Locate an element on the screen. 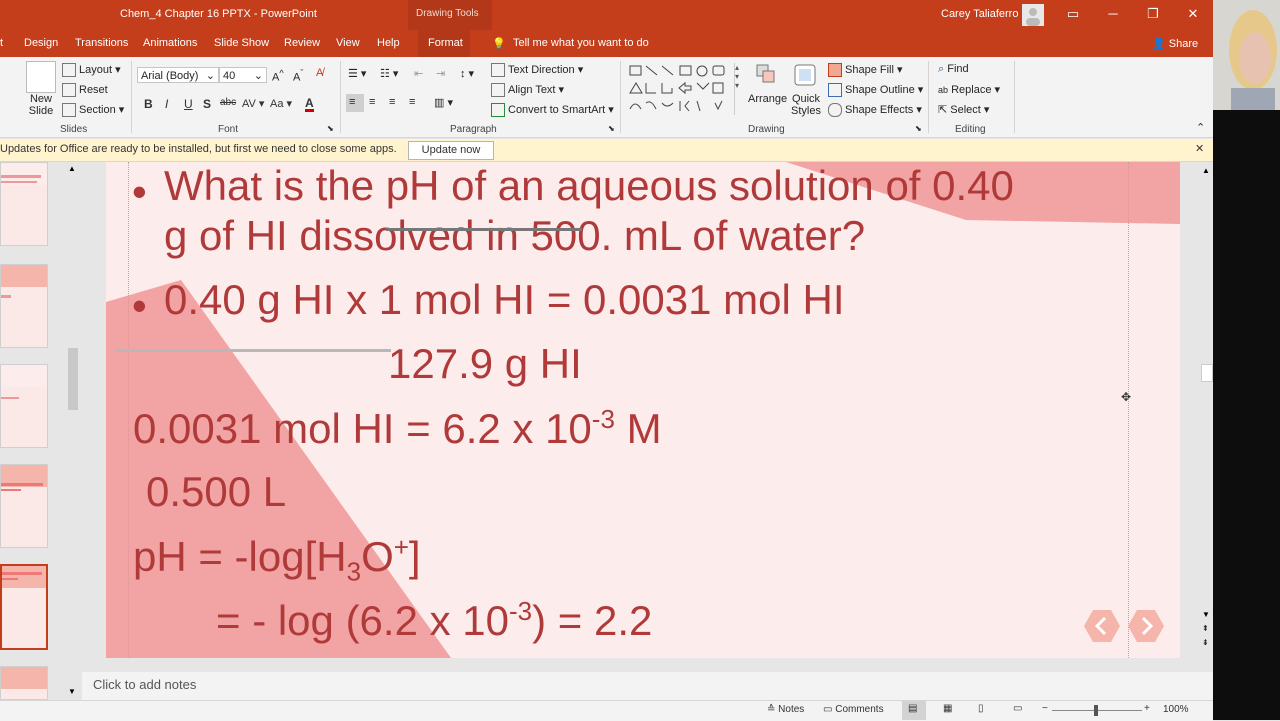  spacing-button: AV ▾ is located at coordinates (253, 103).